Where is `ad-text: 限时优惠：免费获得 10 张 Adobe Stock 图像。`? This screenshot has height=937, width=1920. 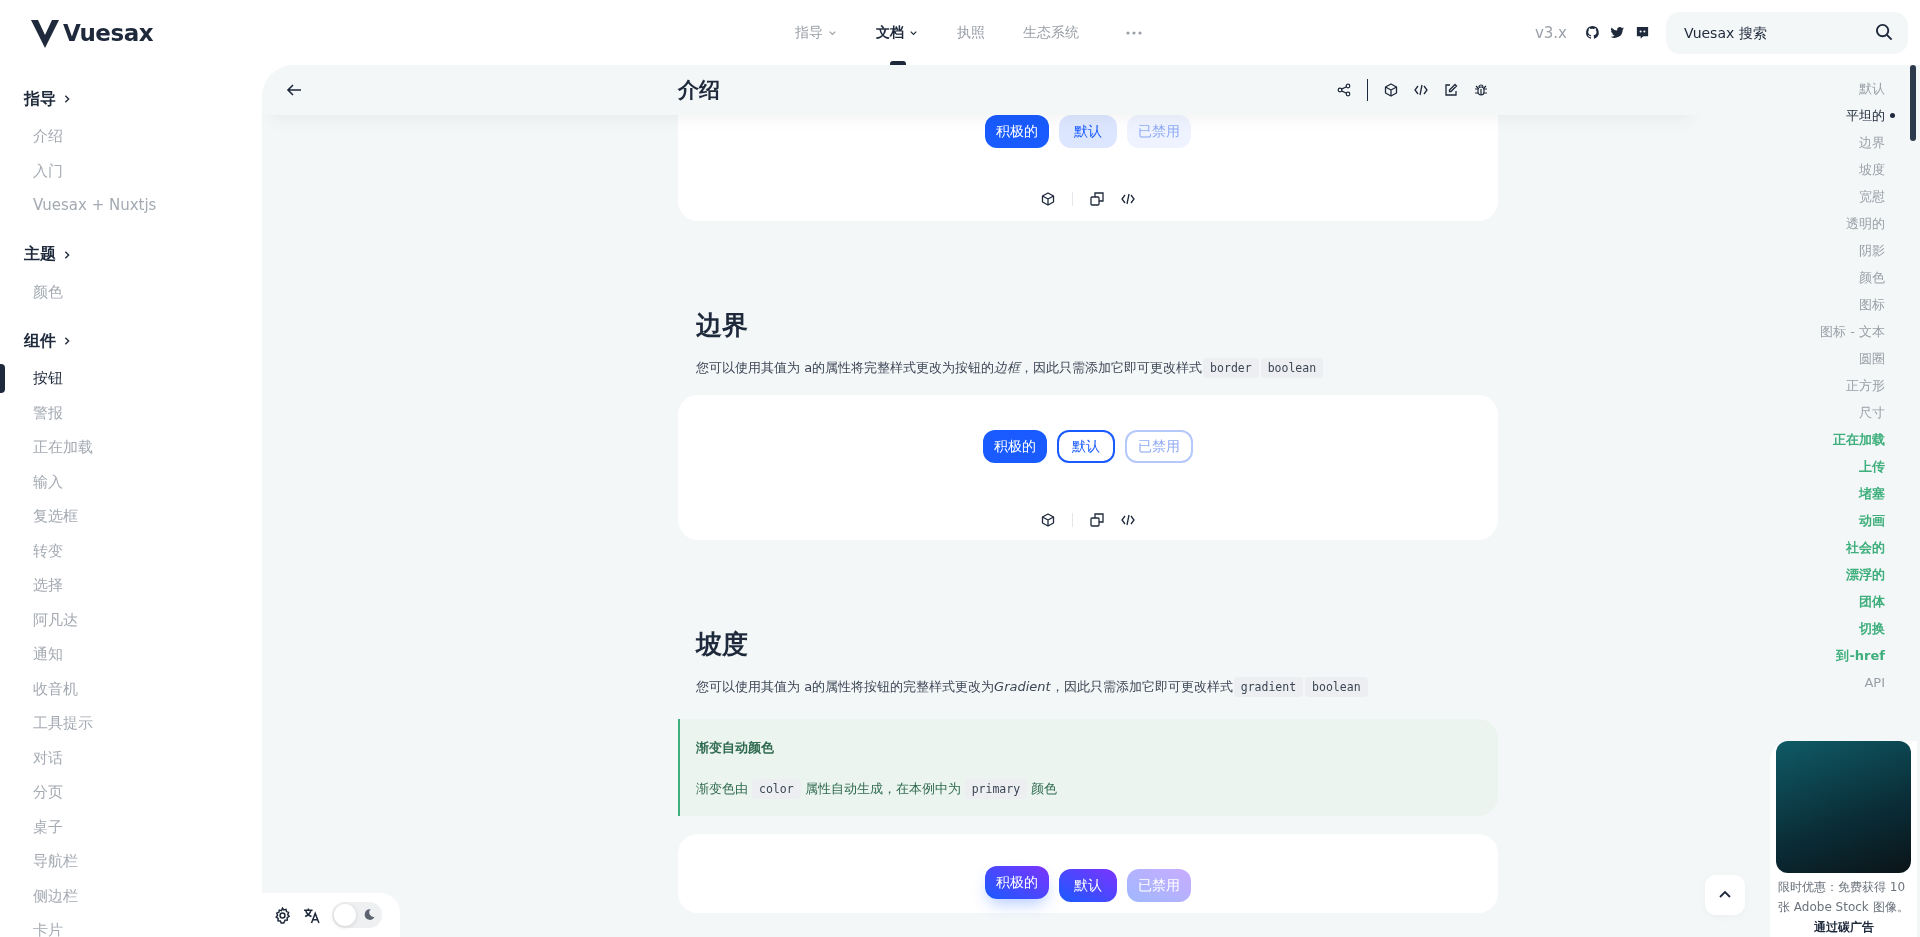
ad-text: 限时优惠：免费获得 10 张 Adobe Stock 图像。 is located at coordinates (1843, 897).